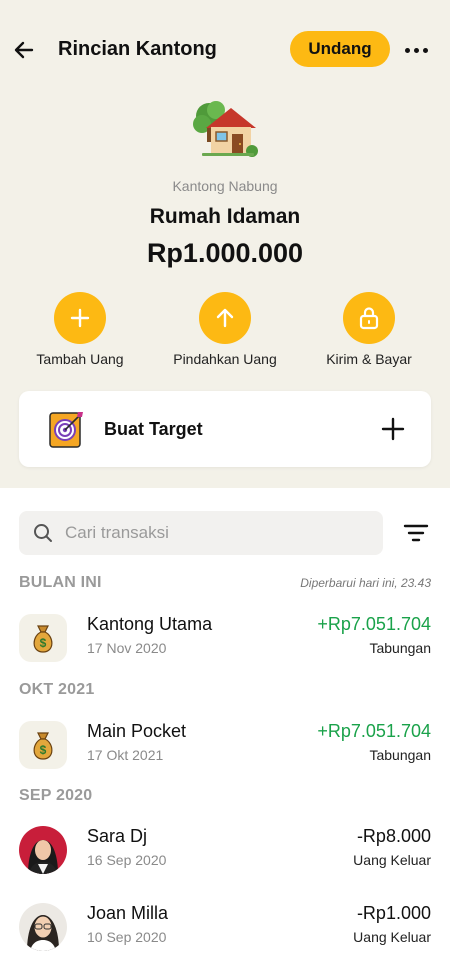  What do you see at coordinates (127, 860) in the screenshot?
I see `transaction-date: 16 Sep 2020` at bounding box center [127, 860].